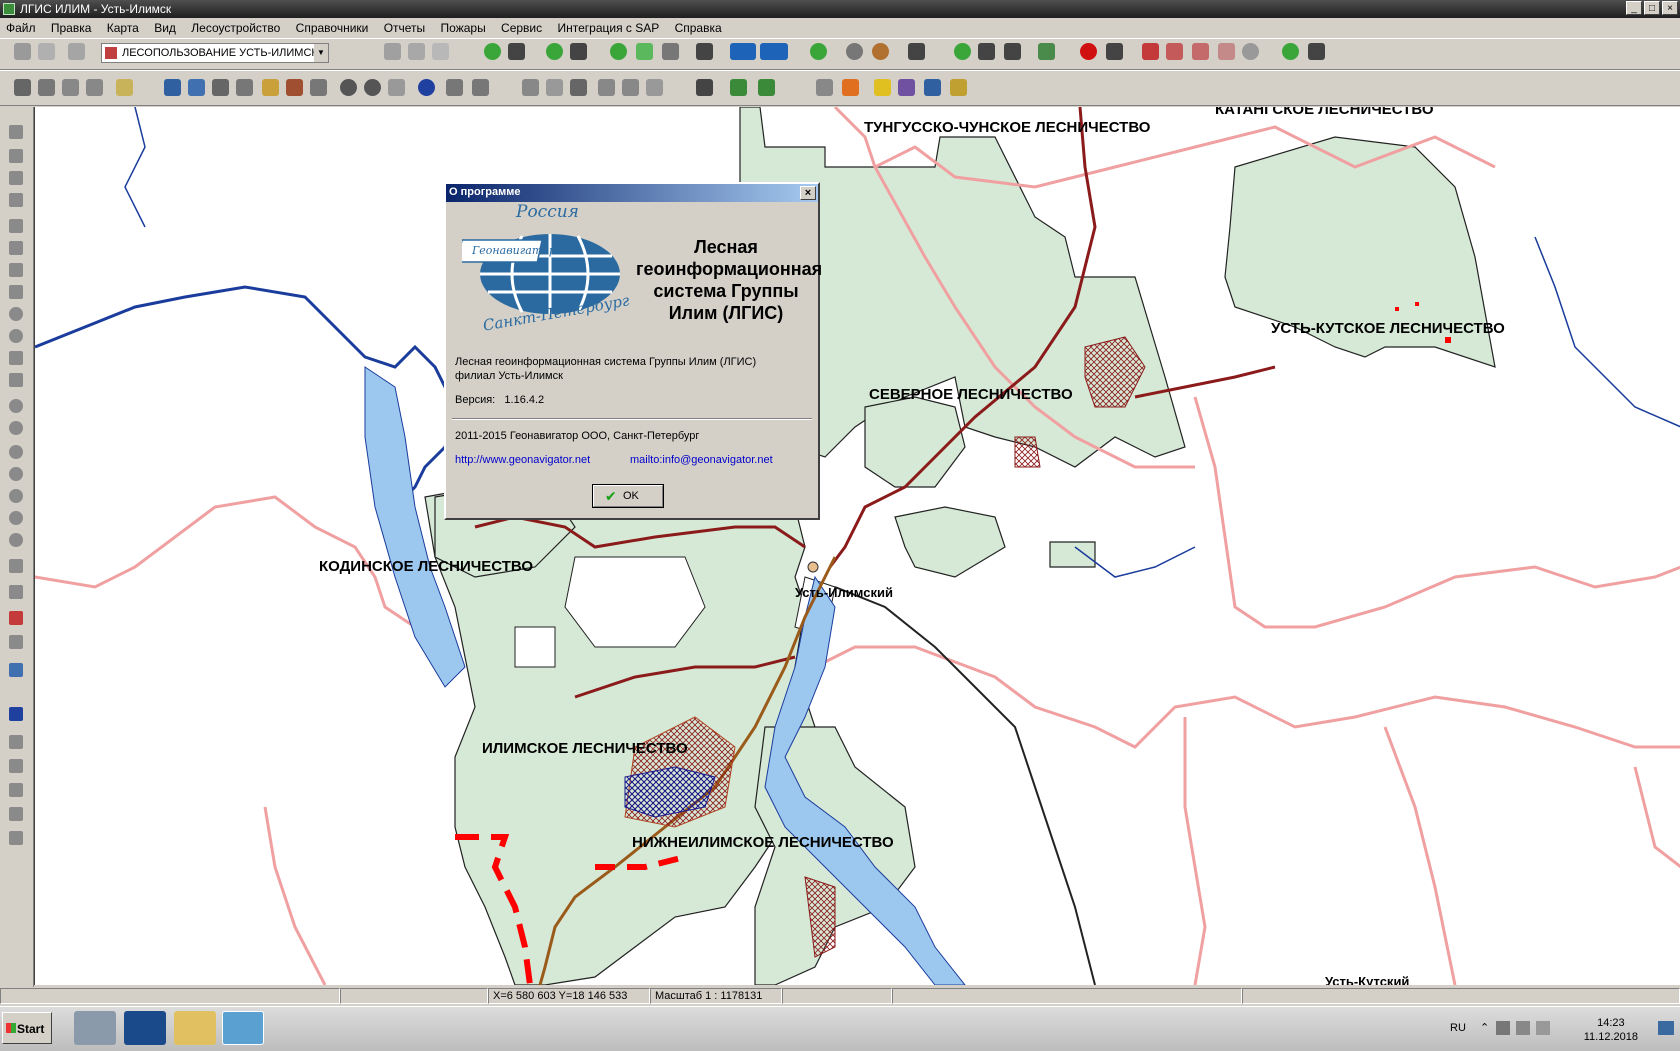 The width and height of the screenshot is (1680, 1051). Describe the element at coordinates (16, 248) in the screenshot. I see `draw-line-icon` at that location.